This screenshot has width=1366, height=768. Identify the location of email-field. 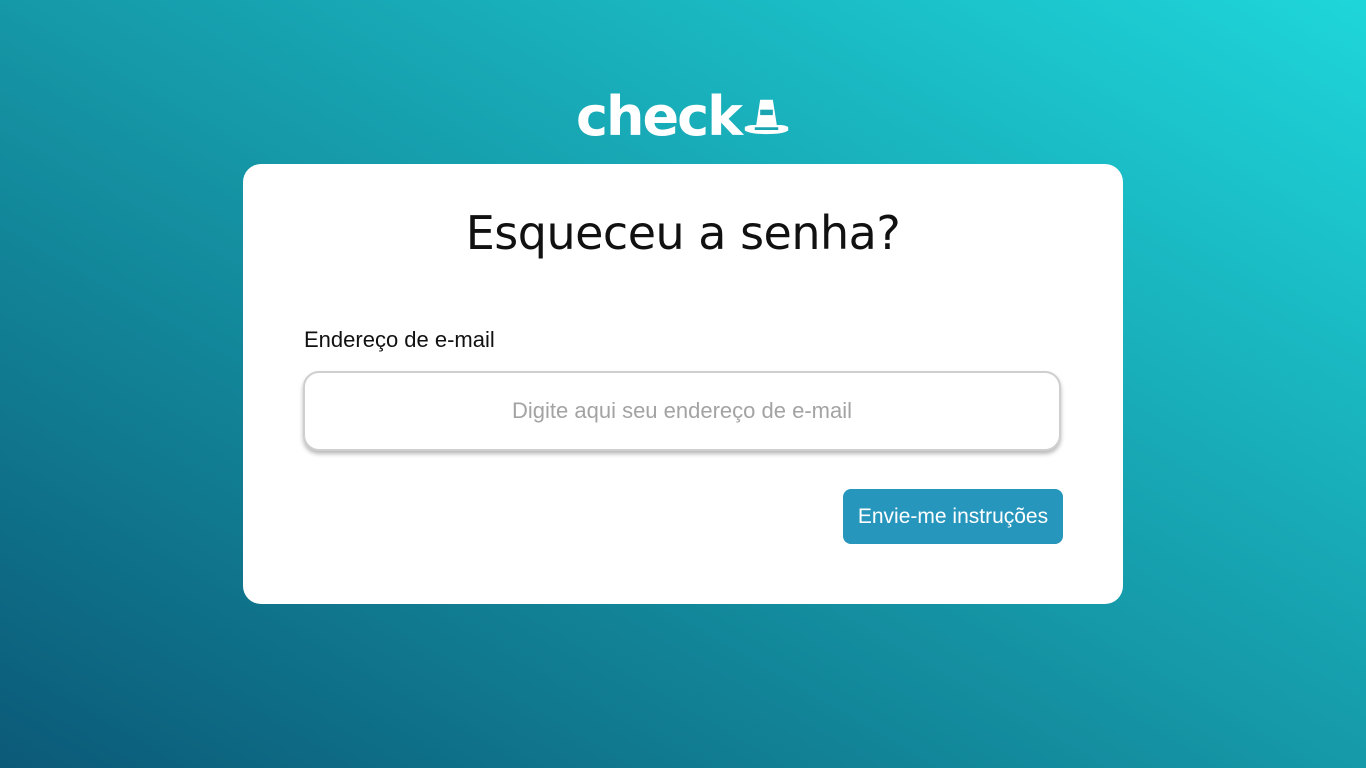
(682, 411).